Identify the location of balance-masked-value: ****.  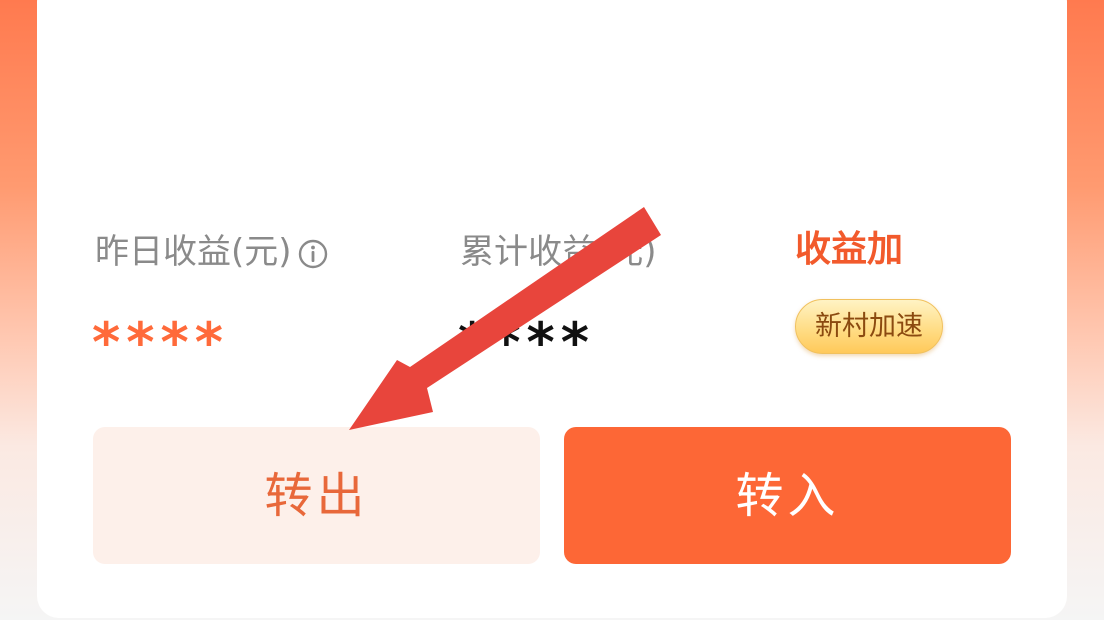
(171, 13).